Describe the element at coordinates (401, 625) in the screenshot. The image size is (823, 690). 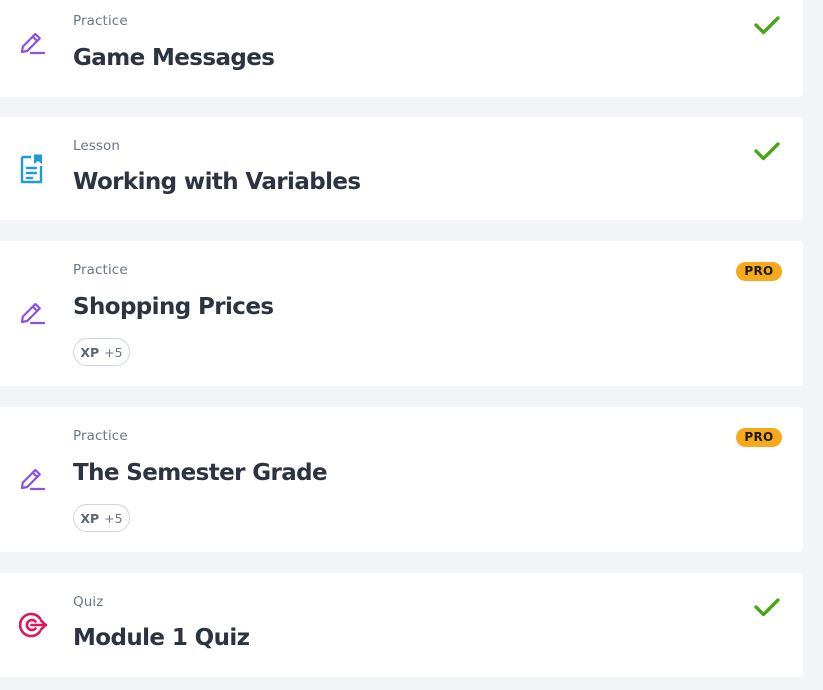
I see `list-item: Quiz Module 1 Quiz` at that location.